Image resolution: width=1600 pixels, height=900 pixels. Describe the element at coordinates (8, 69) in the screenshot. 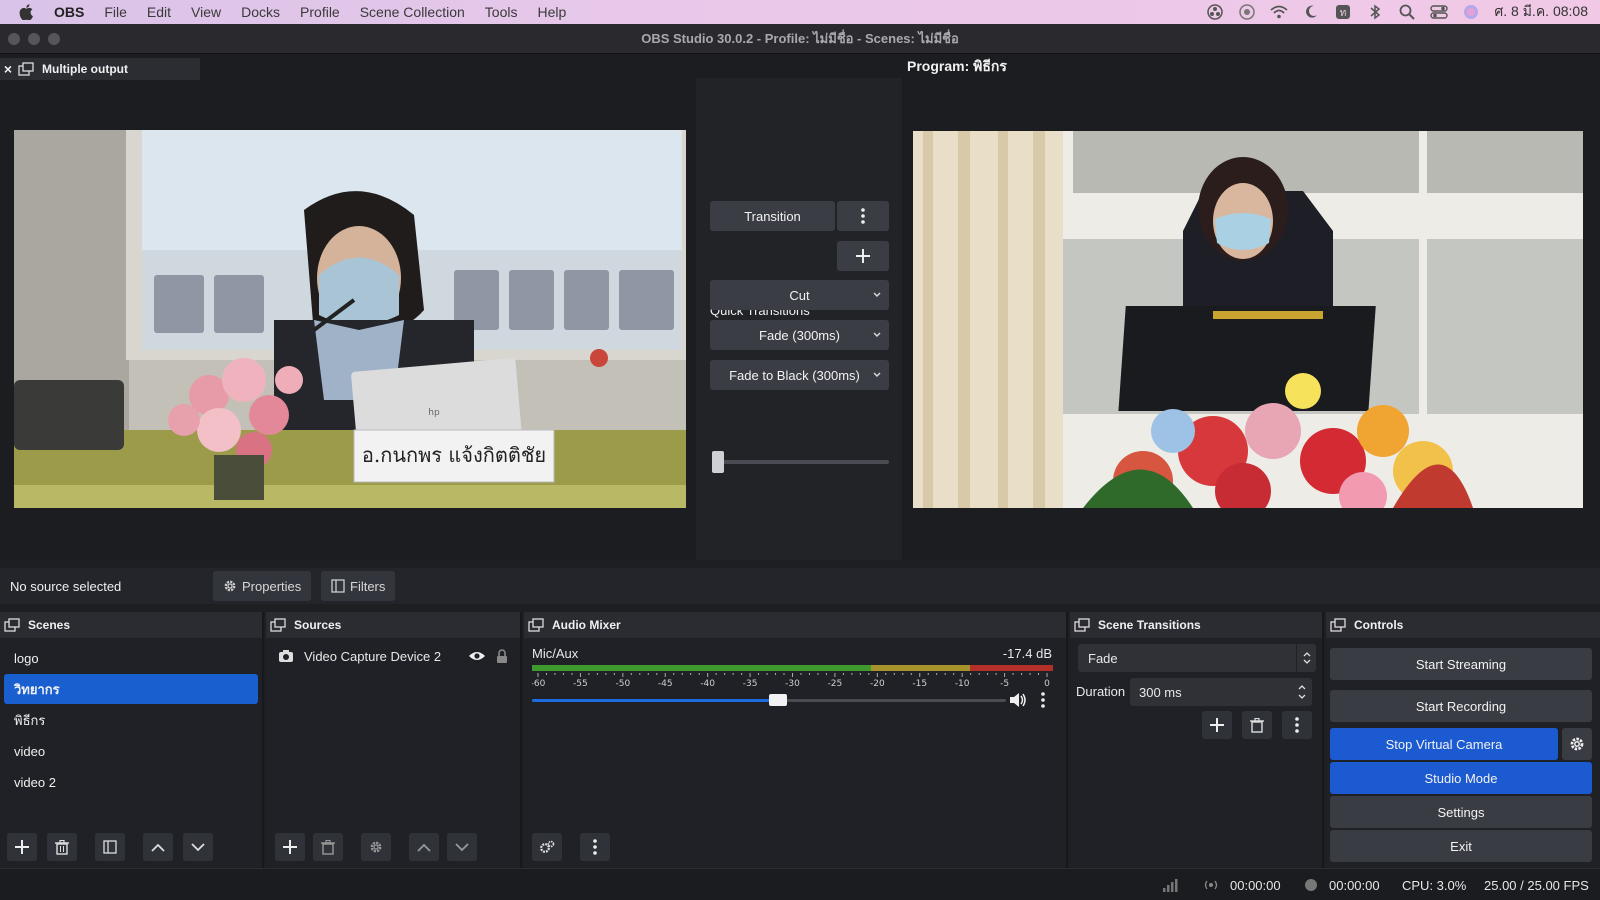

I see `close-icon: ×` at that location.